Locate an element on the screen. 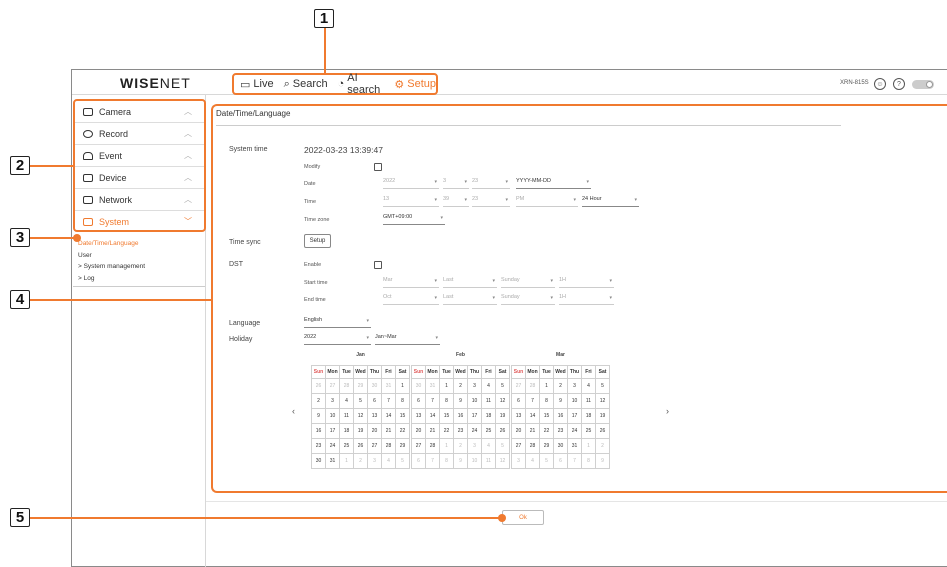 Image resolution: width=947 pixels, height=567 pixels. theme-toggle is located at coordinates (923, 84).